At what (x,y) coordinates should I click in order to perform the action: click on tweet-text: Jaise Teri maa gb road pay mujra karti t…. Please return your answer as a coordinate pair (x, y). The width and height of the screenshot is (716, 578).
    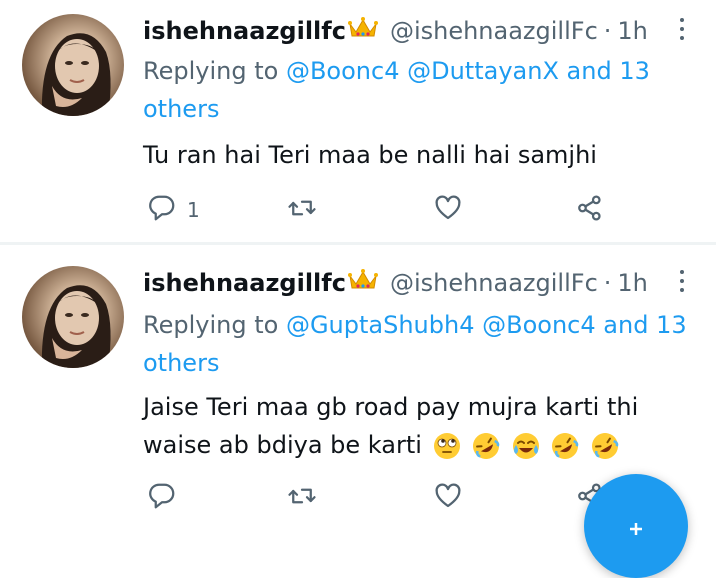
    Looking at the image, I should click on (423, 426).